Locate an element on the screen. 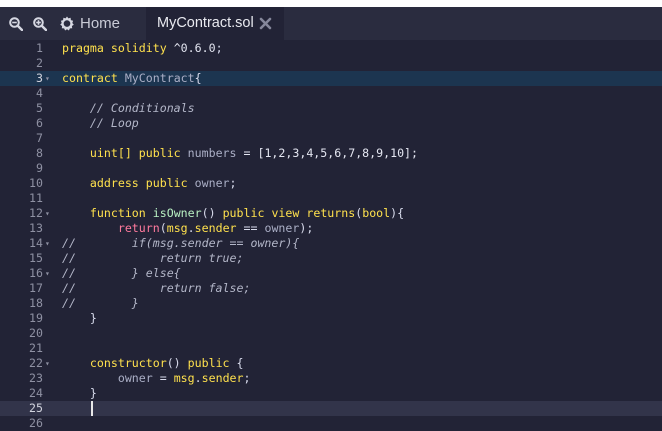 The height and width of the screenshot is (431, 662). code-line: 2 is located at coordinates (331, 63).